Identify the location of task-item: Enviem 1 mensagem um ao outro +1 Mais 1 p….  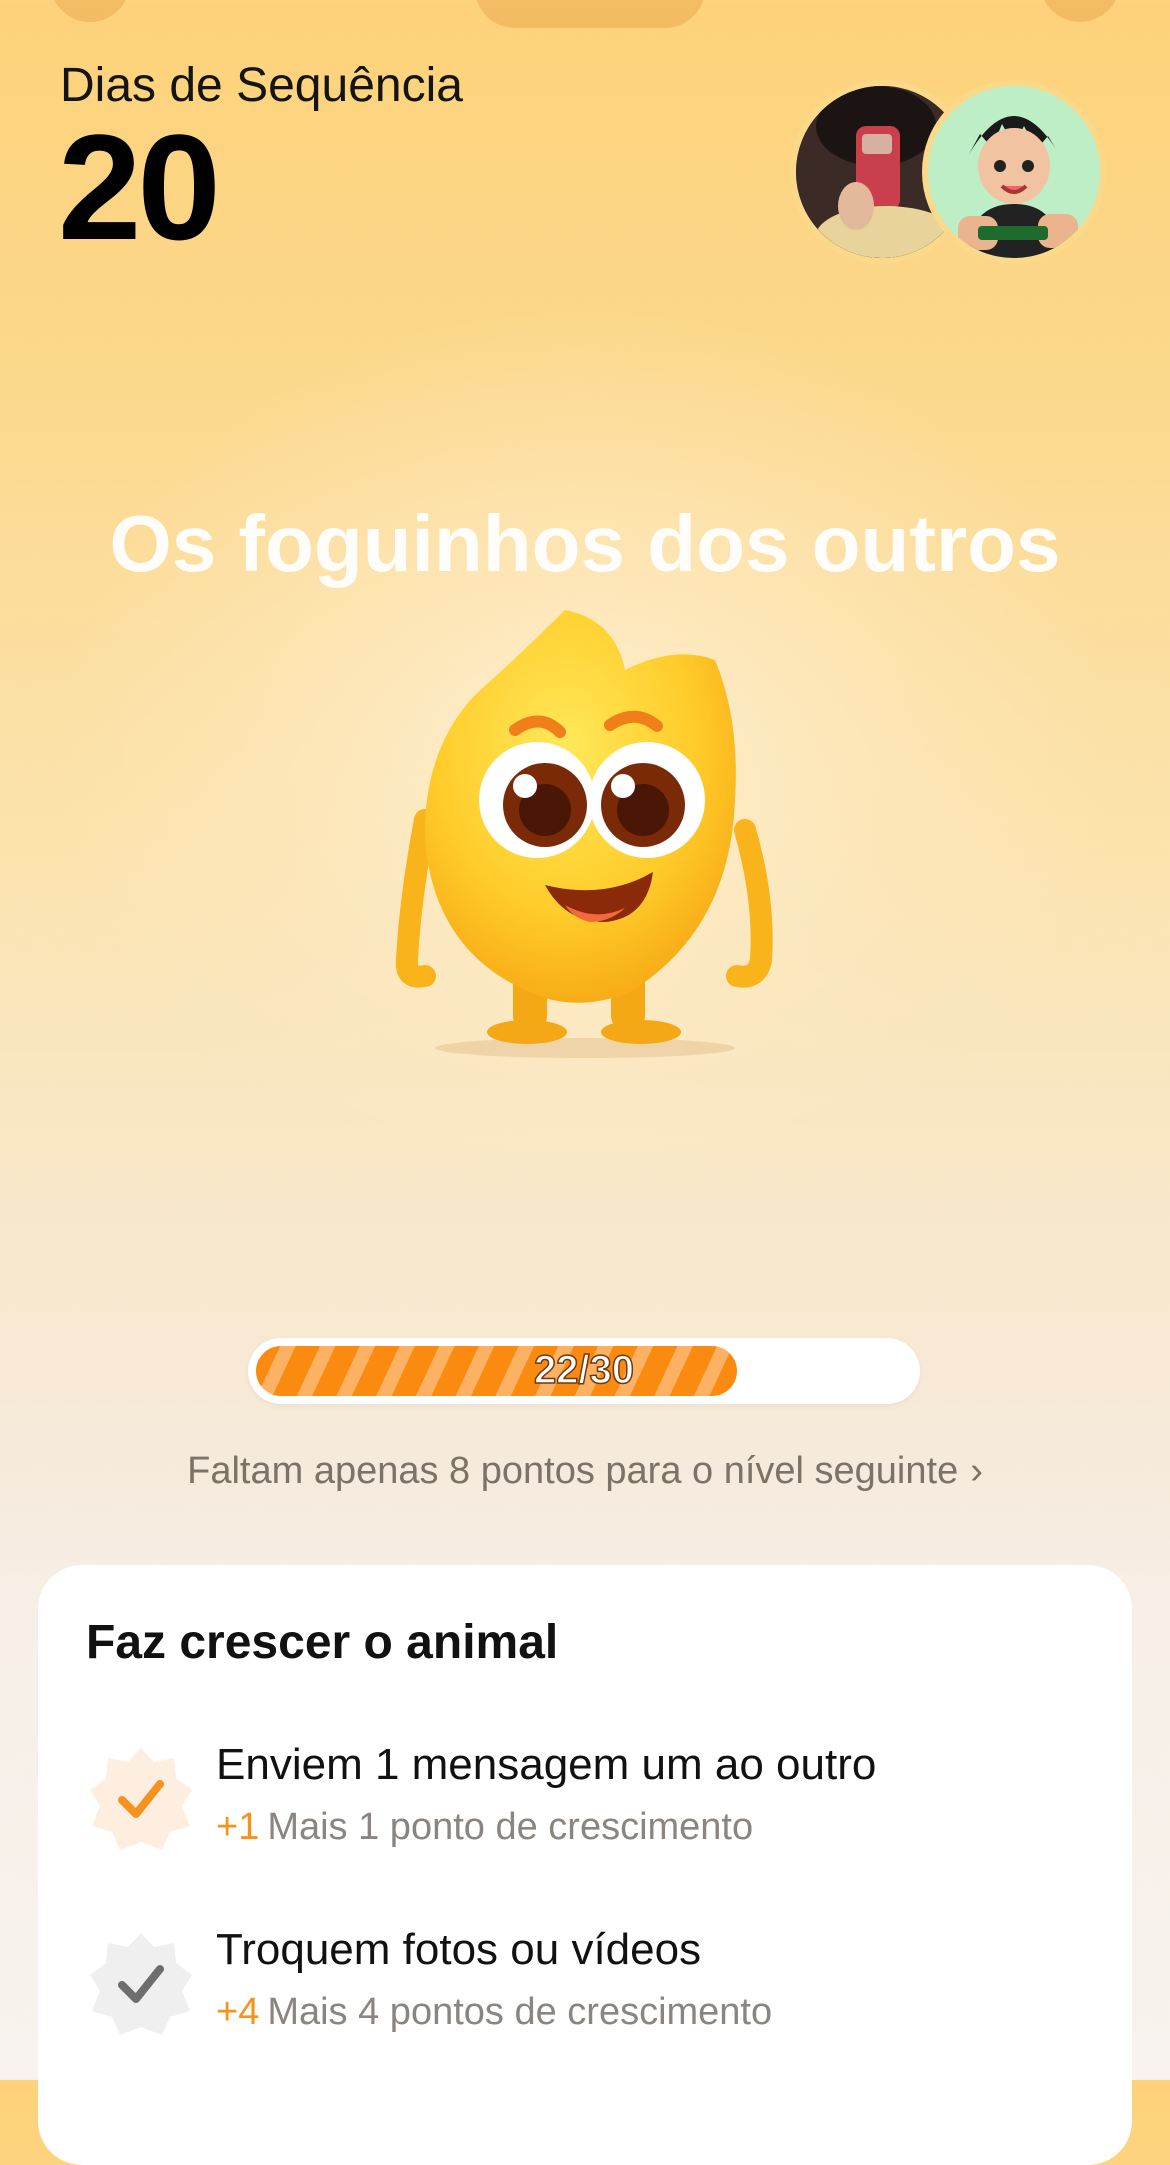
(586, 1800).